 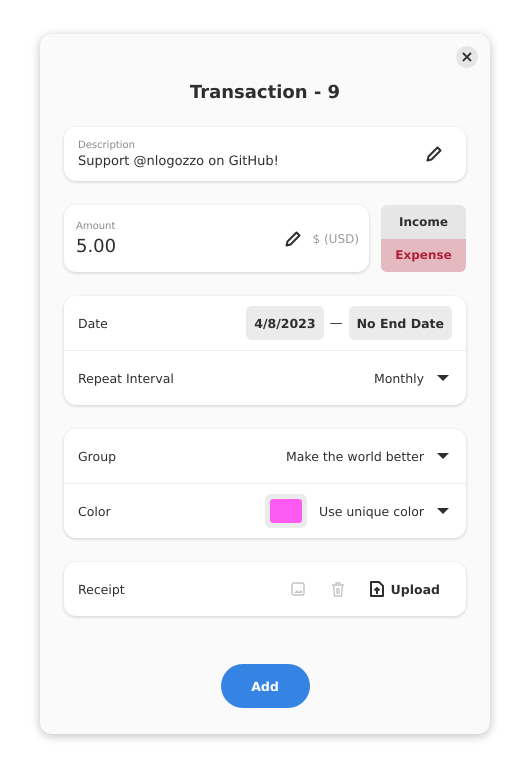 I want to click on field-value: 5.00, so click(x=97, y=246).